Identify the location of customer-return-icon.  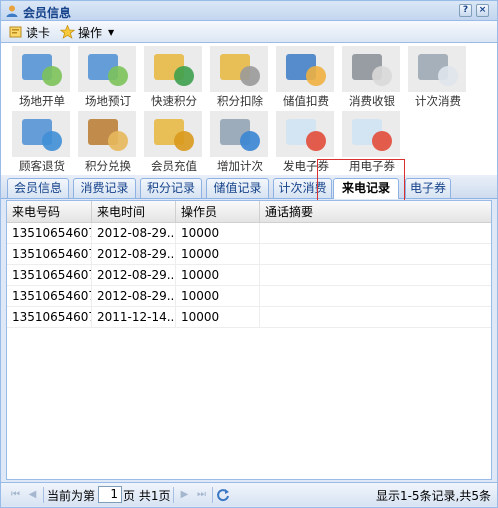
(41, 134).